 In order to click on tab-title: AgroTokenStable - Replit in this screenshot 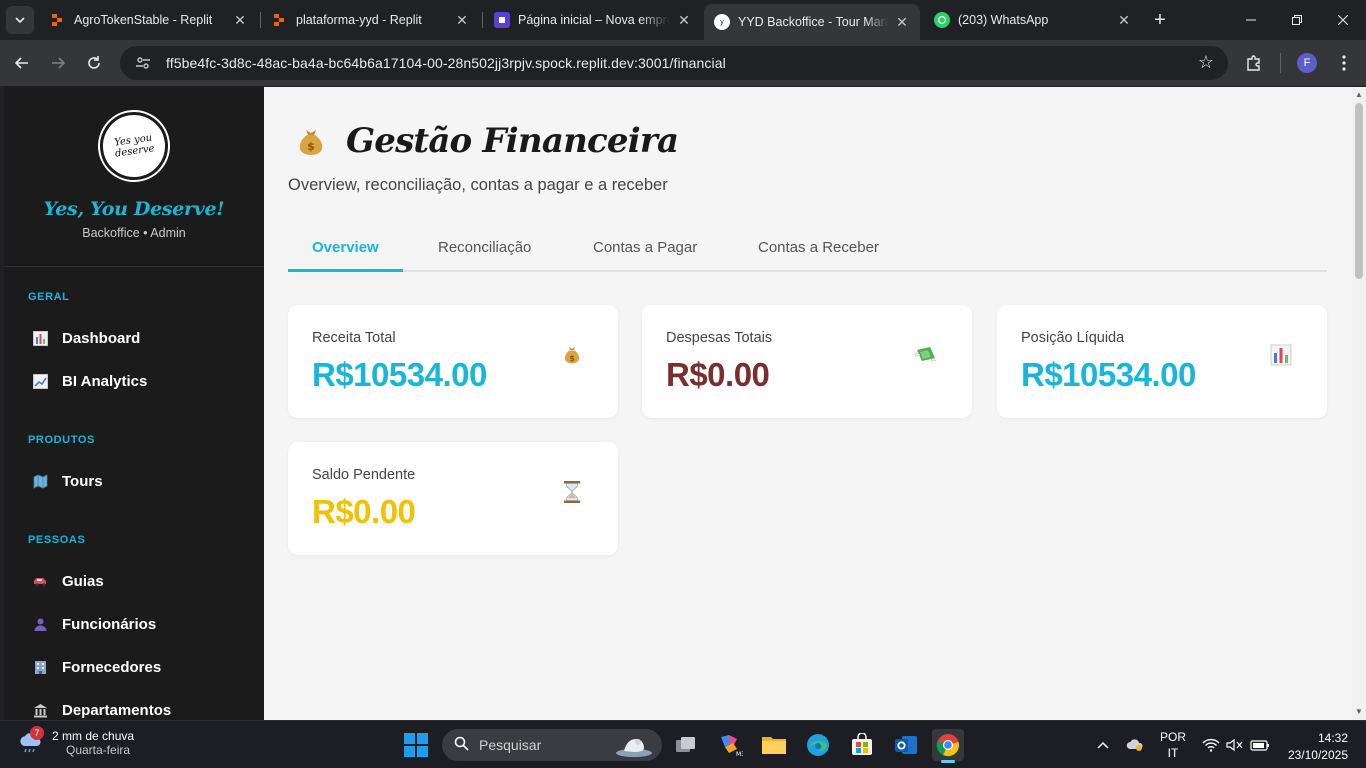, I will do `click(143, 20)`.